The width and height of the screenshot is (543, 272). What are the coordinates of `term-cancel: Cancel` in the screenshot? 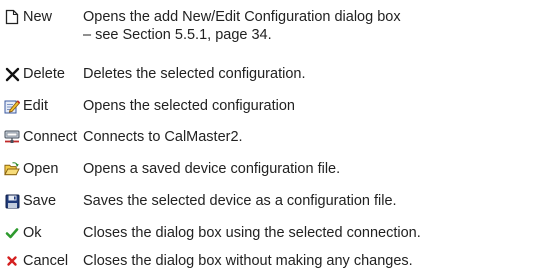 It's located at (36, 261).